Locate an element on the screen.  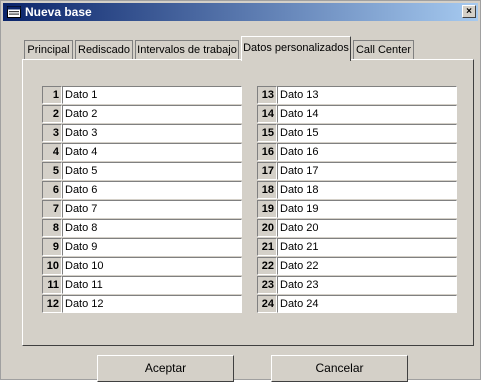
custom-field-input: Dato 6 is located at coordinates (152, 190).